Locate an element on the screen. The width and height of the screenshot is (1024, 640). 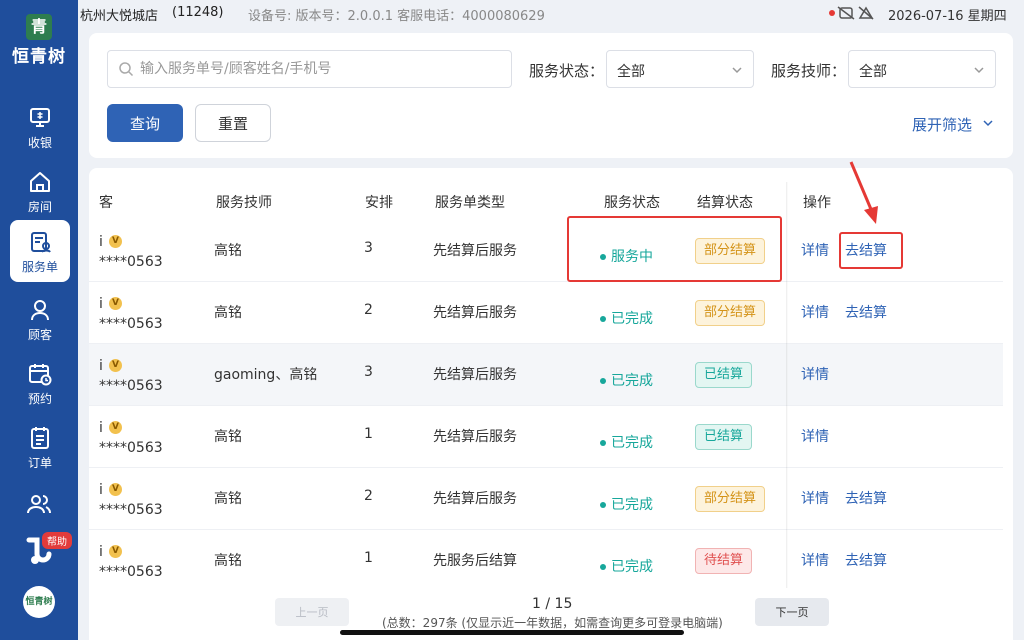
sidebar-item-label: 房间 is located at coordinates (39, 207).